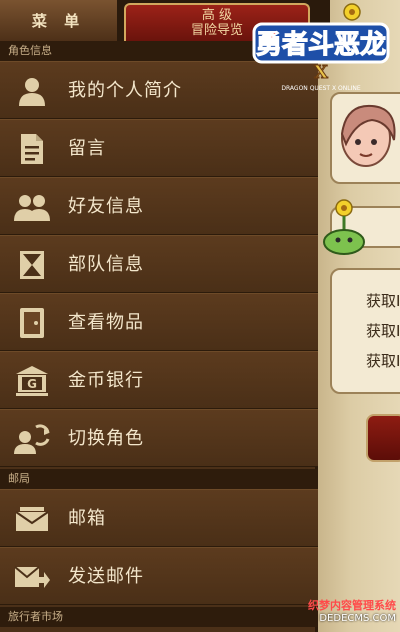  Describe the element at coordinates (106, 264) in the screenshot. I see `menu-item-label: 部队信息` at that location.